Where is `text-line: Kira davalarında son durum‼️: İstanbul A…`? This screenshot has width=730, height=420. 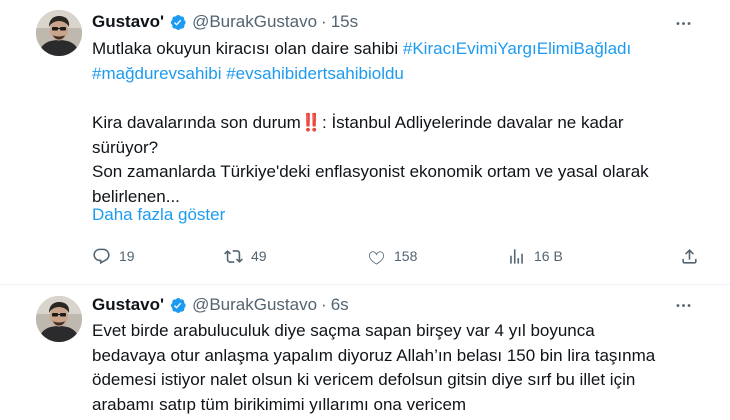 text-line: Kira davalarında son durum‼️: İstanbul A… is located at coordinates (358, 122).